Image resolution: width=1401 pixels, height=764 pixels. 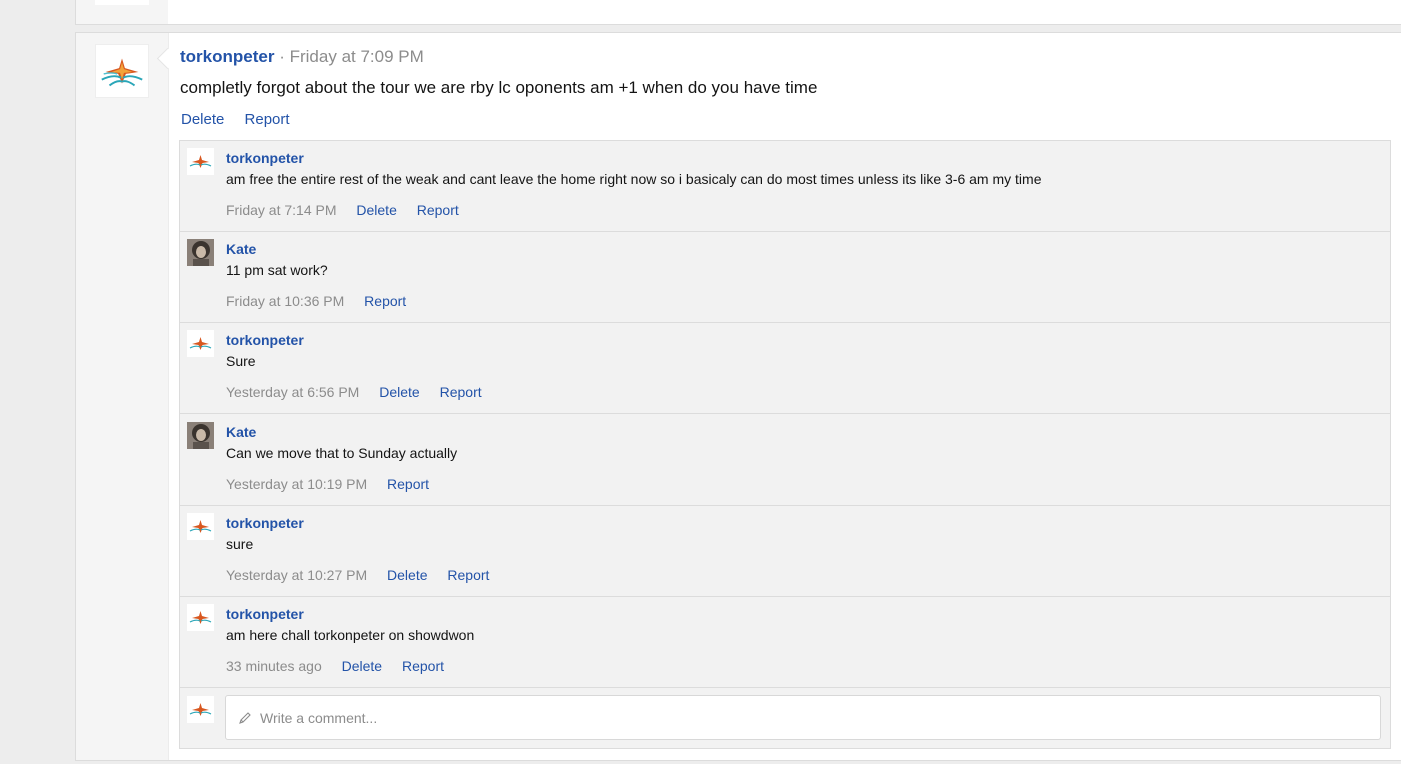 What do you see at coordinates (296, 484) in the screenshot?
I see `comment-timestamp: Yesterday at 10:19 PM` at bounding box center [296, 484].